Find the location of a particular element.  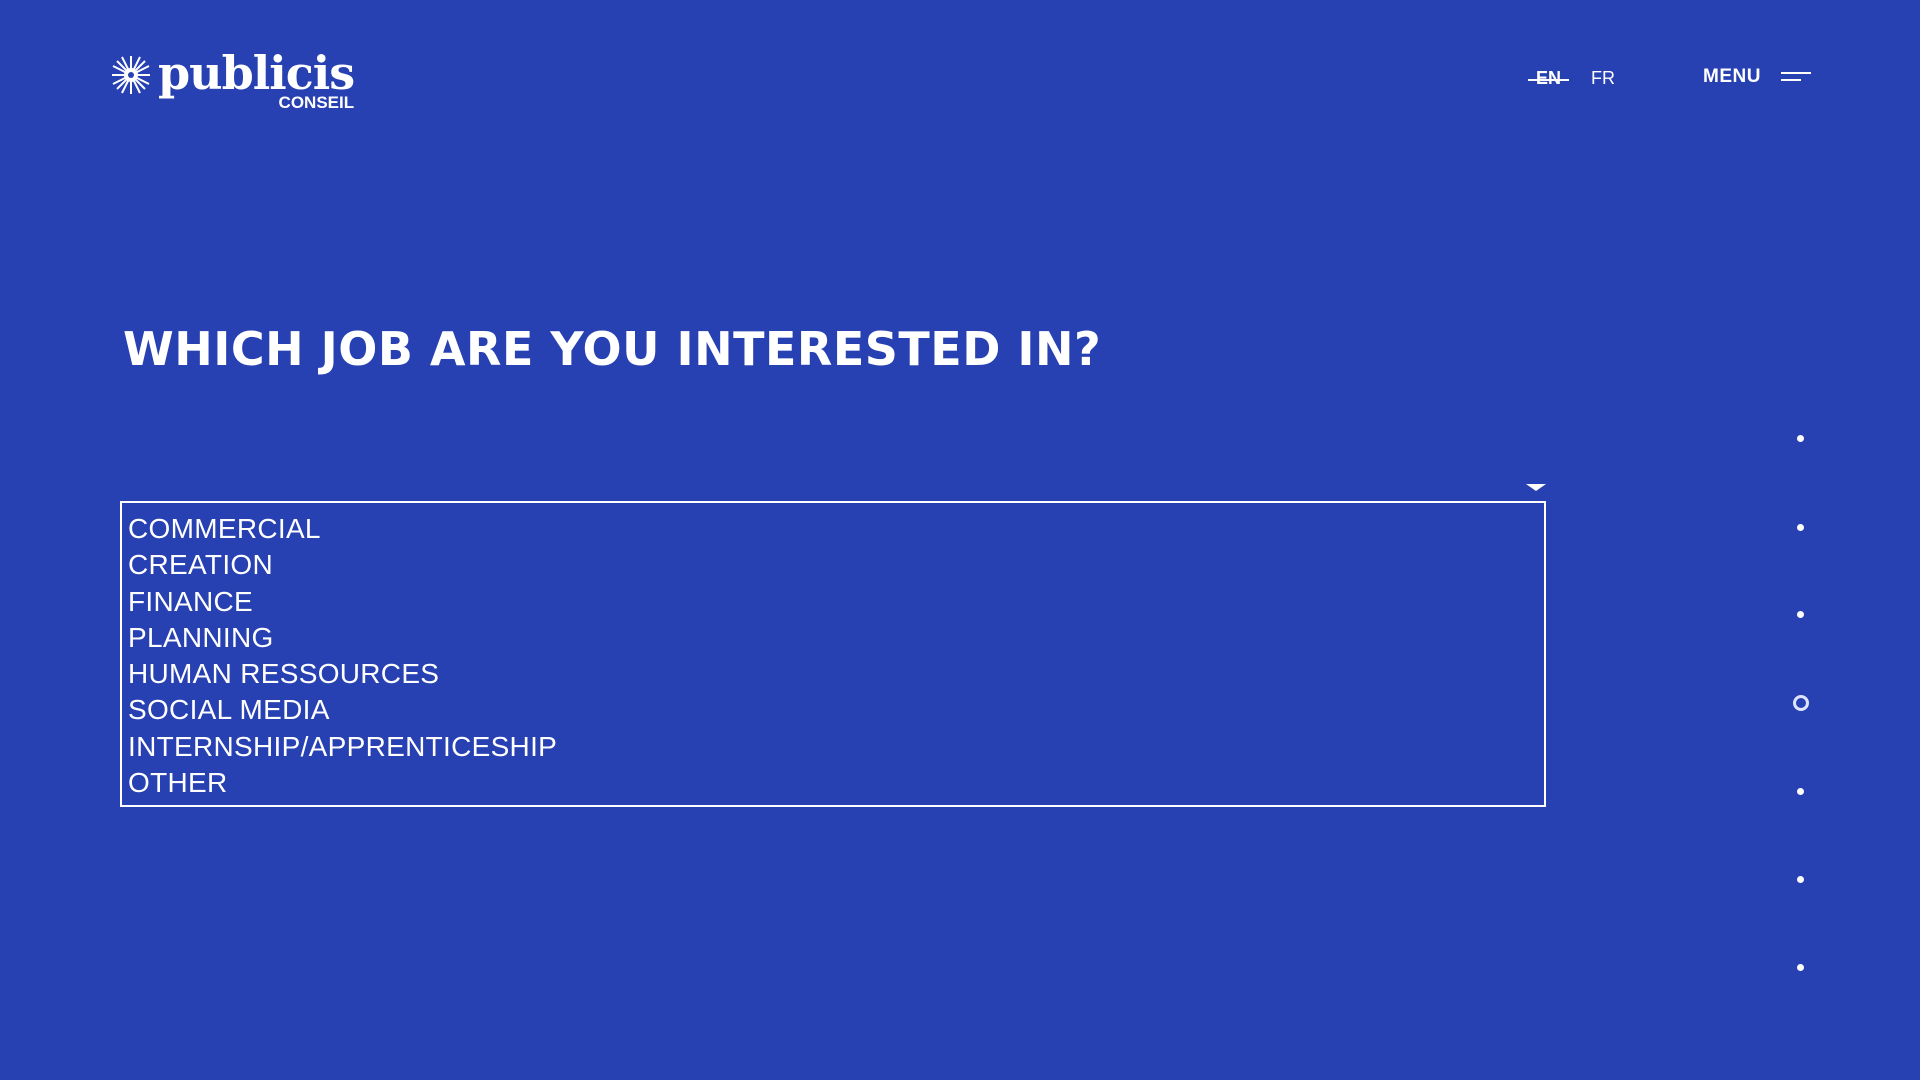

publicis-conseil-logo: publicis CONSEIL is located at coordinates (232, 79).